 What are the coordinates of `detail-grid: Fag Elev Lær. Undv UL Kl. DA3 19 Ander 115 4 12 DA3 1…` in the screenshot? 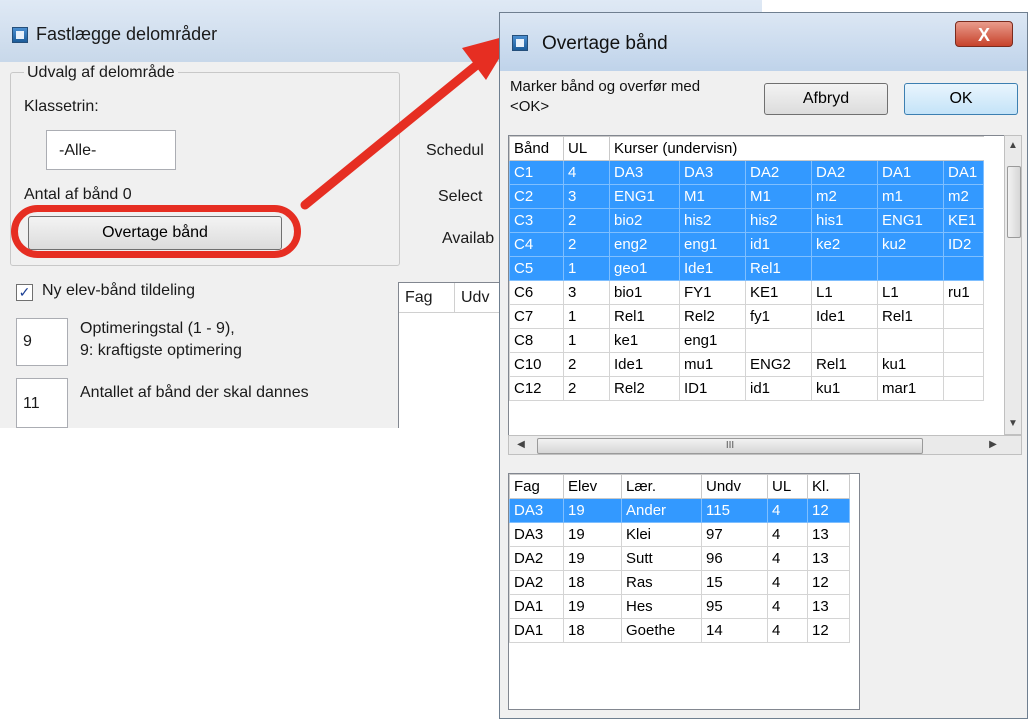 It's located at (684, 591).